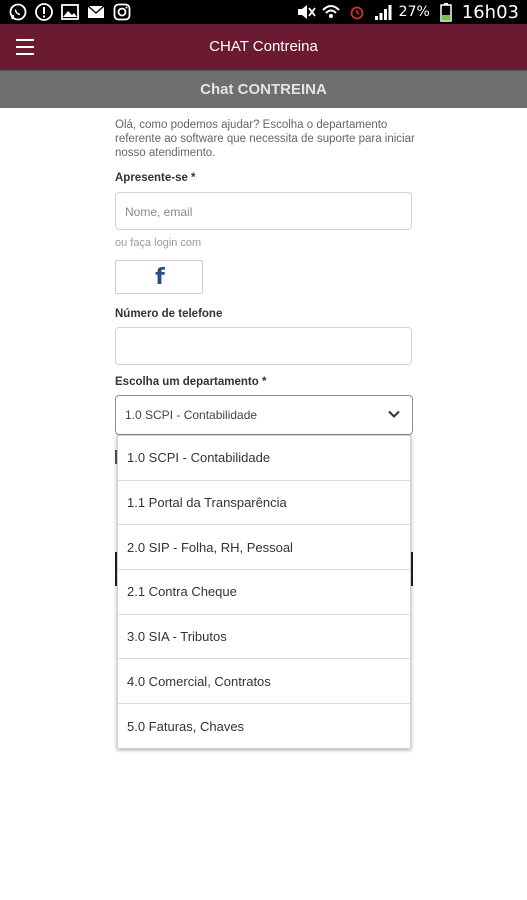  What do you see at coordinates (263, 211) in the screenshot?
I see `name-email-input: Nome, email` at bounding box center [263, 211].